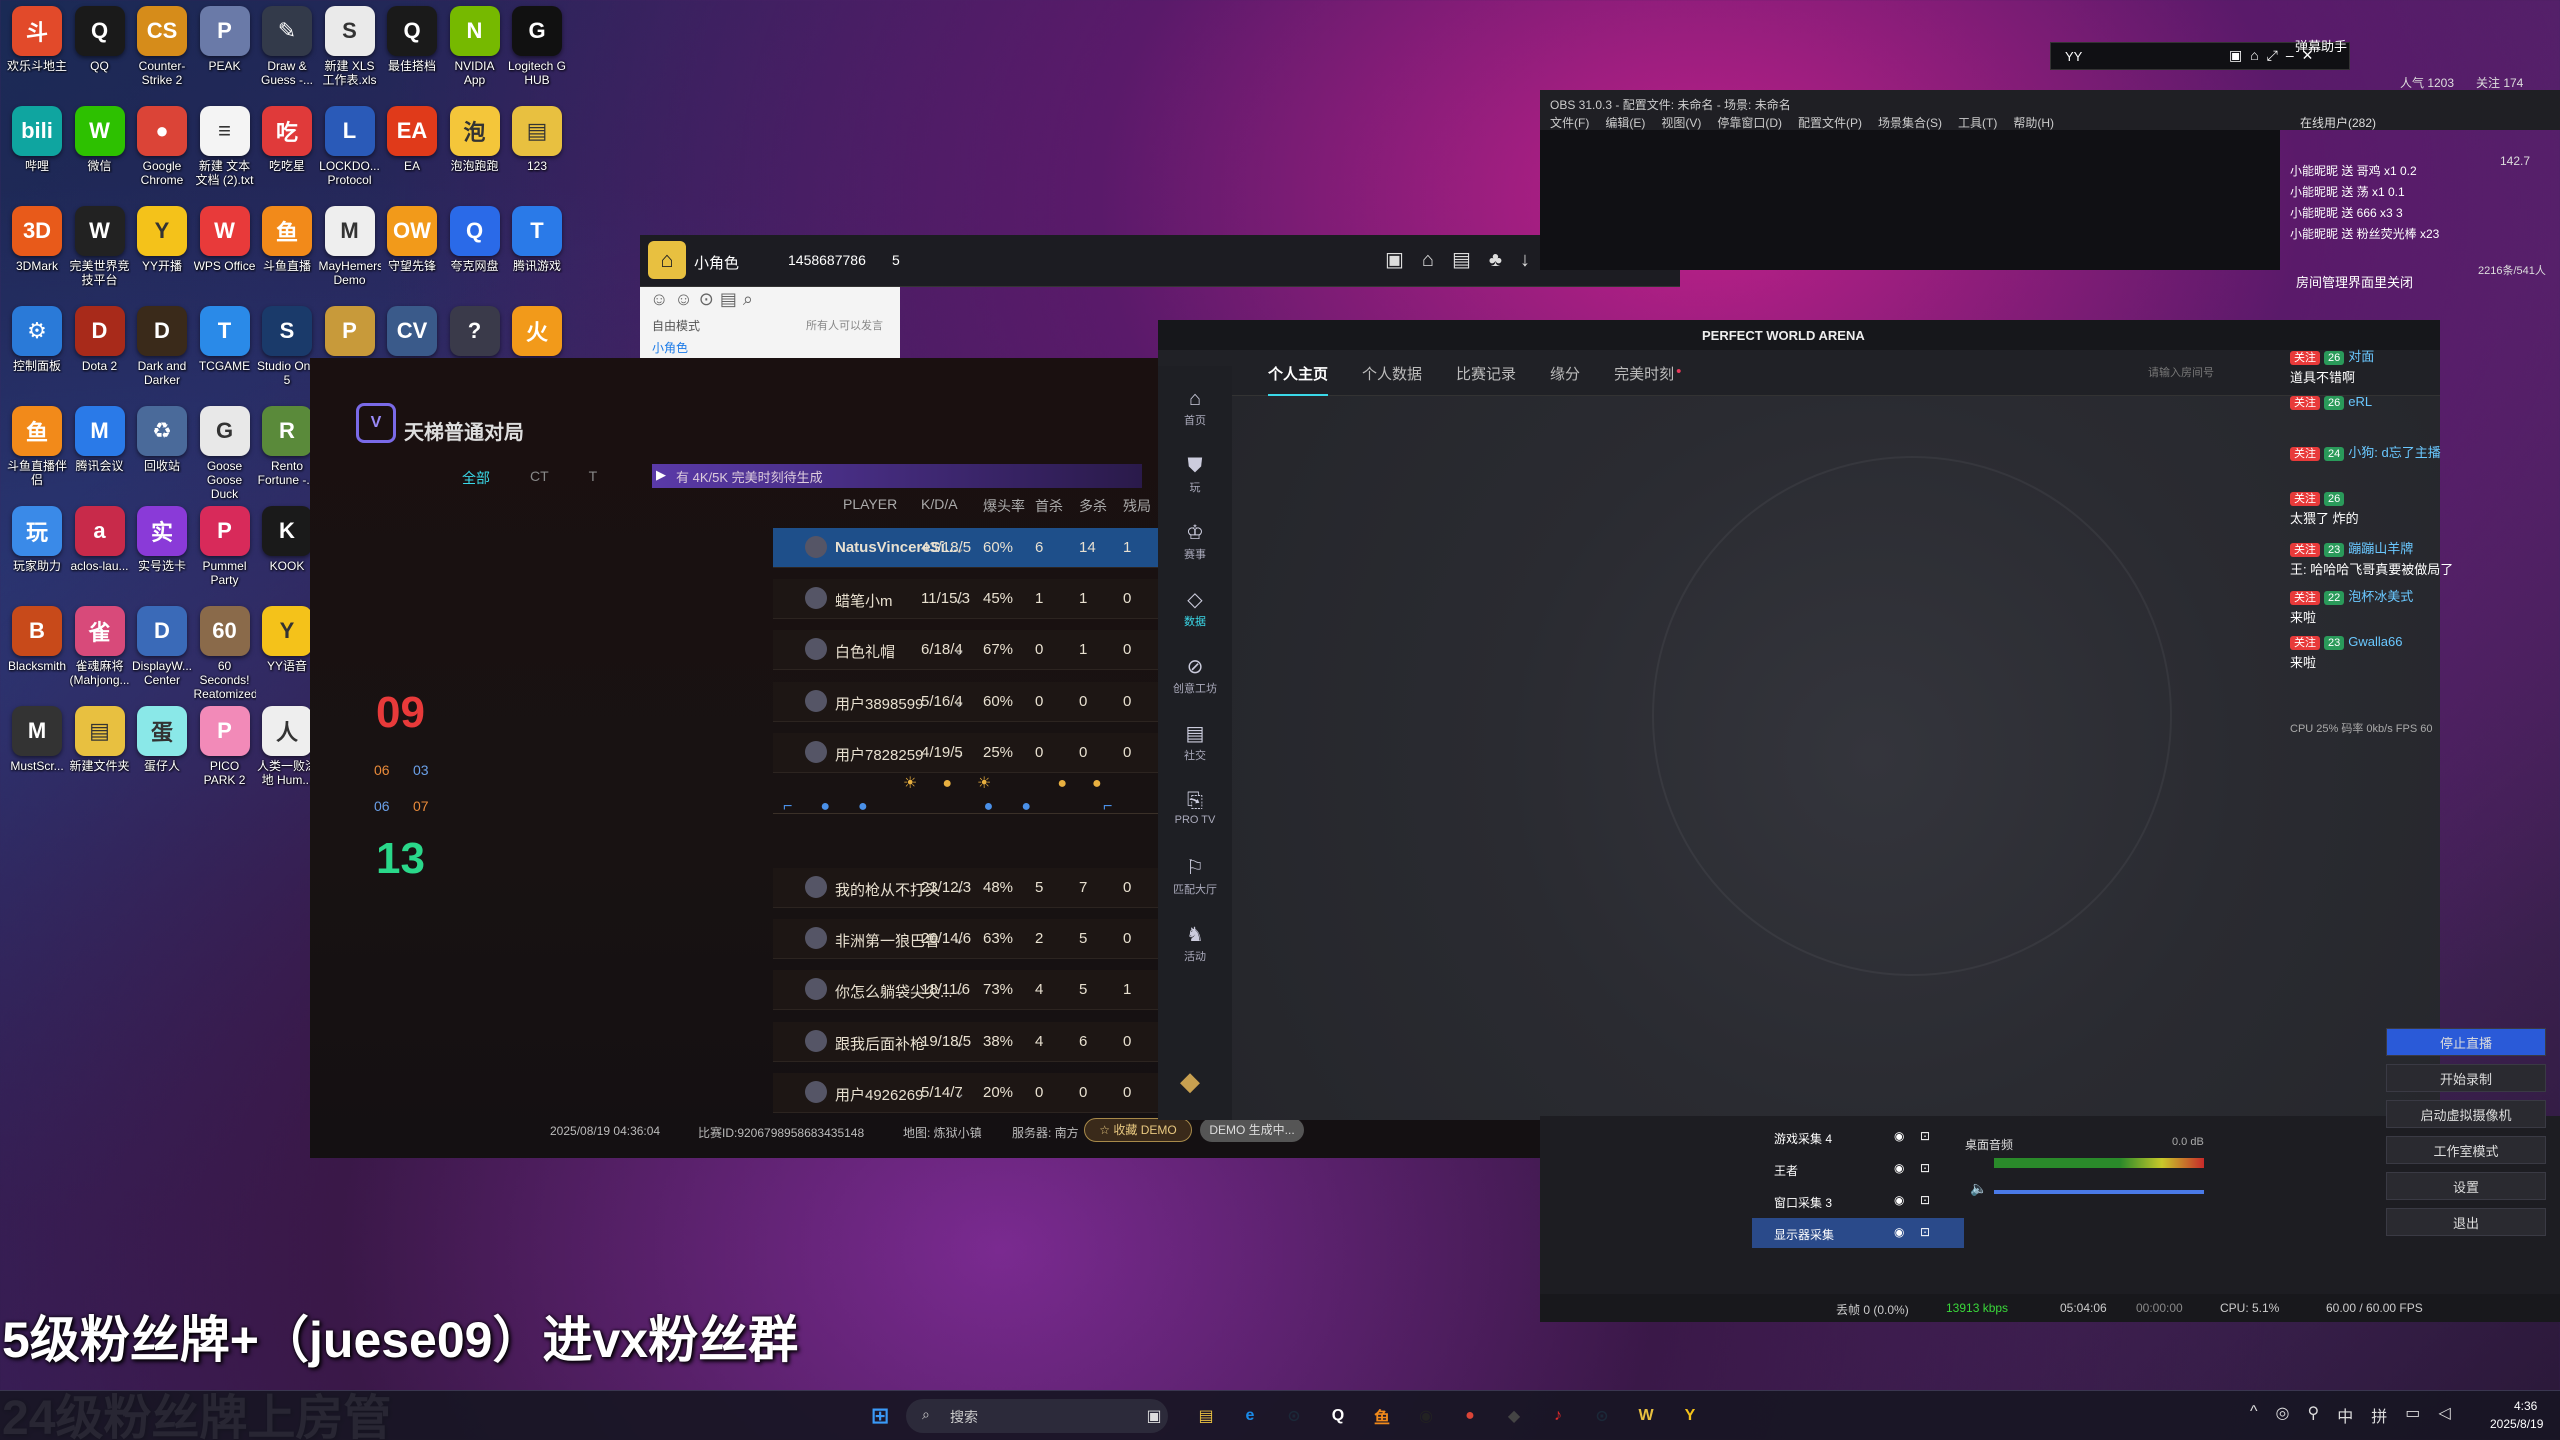 This screenshot has width=2560, height=1440. What do you see at coordinates (539, 478) in the screenshot?
I see `filter-ct: CT` at bounding box center [539, 478].